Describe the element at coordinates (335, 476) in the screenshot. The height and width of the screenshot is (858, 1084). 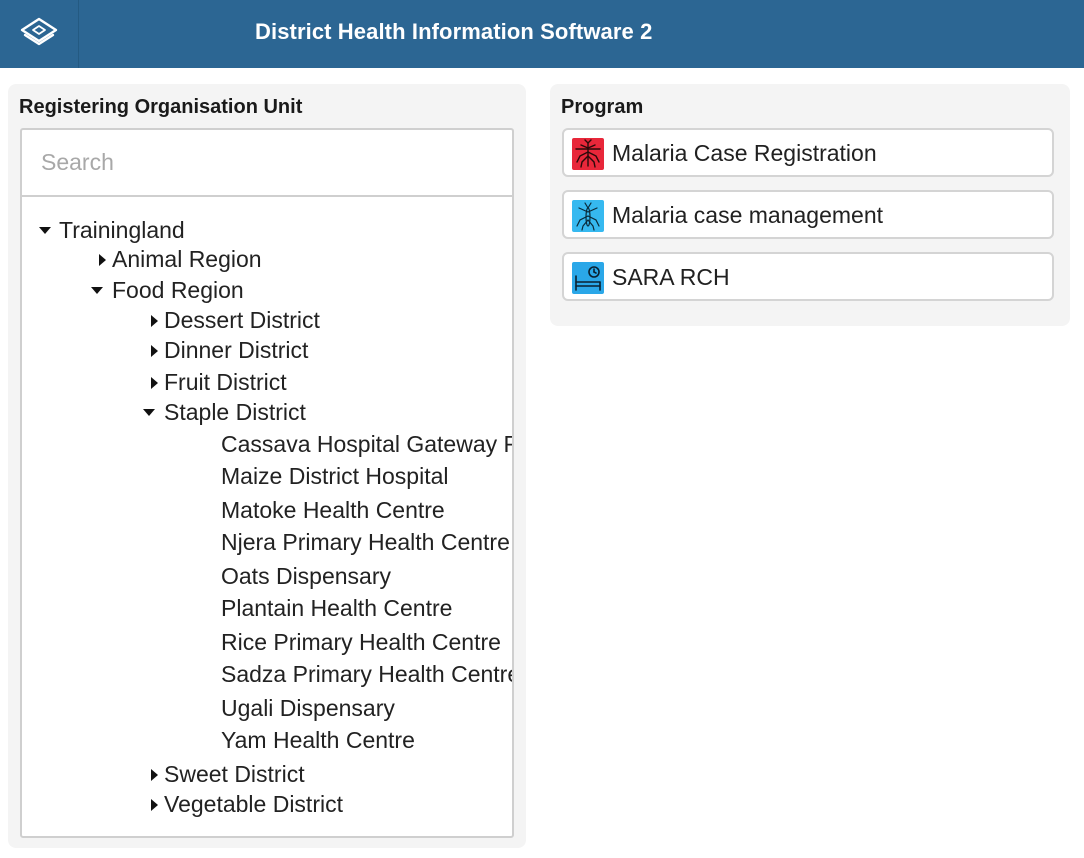
I see `tree-leaf-facility: Maize District Hospital` at that location.